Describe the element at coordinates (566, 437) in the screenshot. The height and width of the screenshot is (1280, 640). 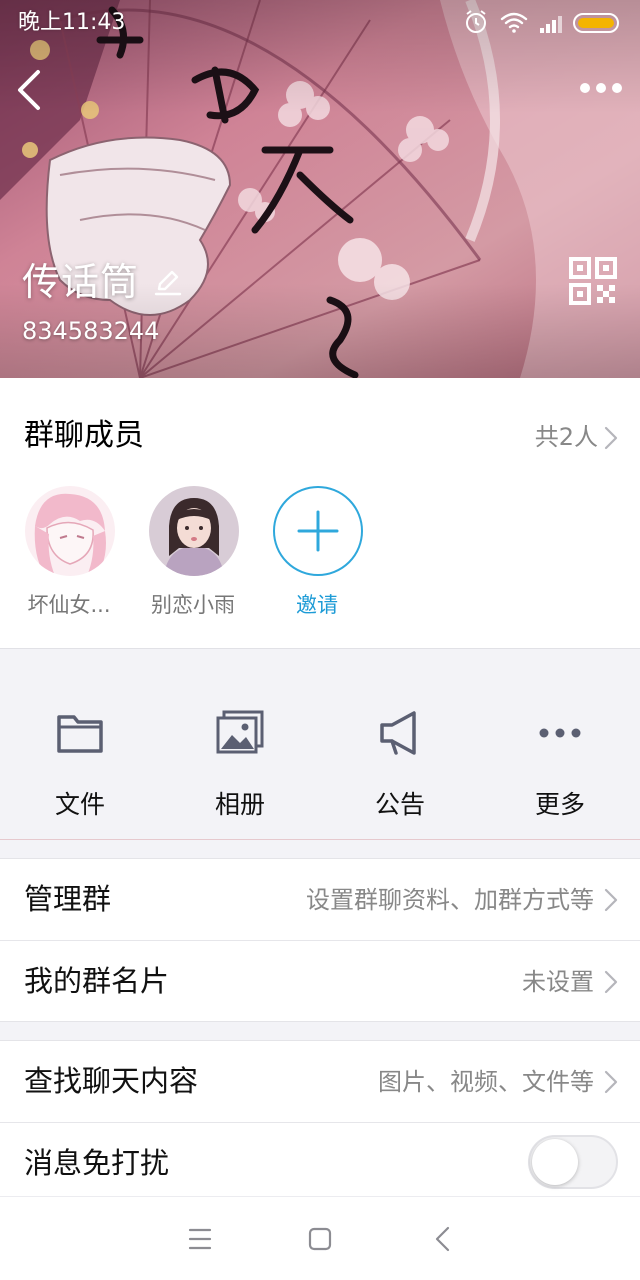
I see `members-count: 共2人` at that location.